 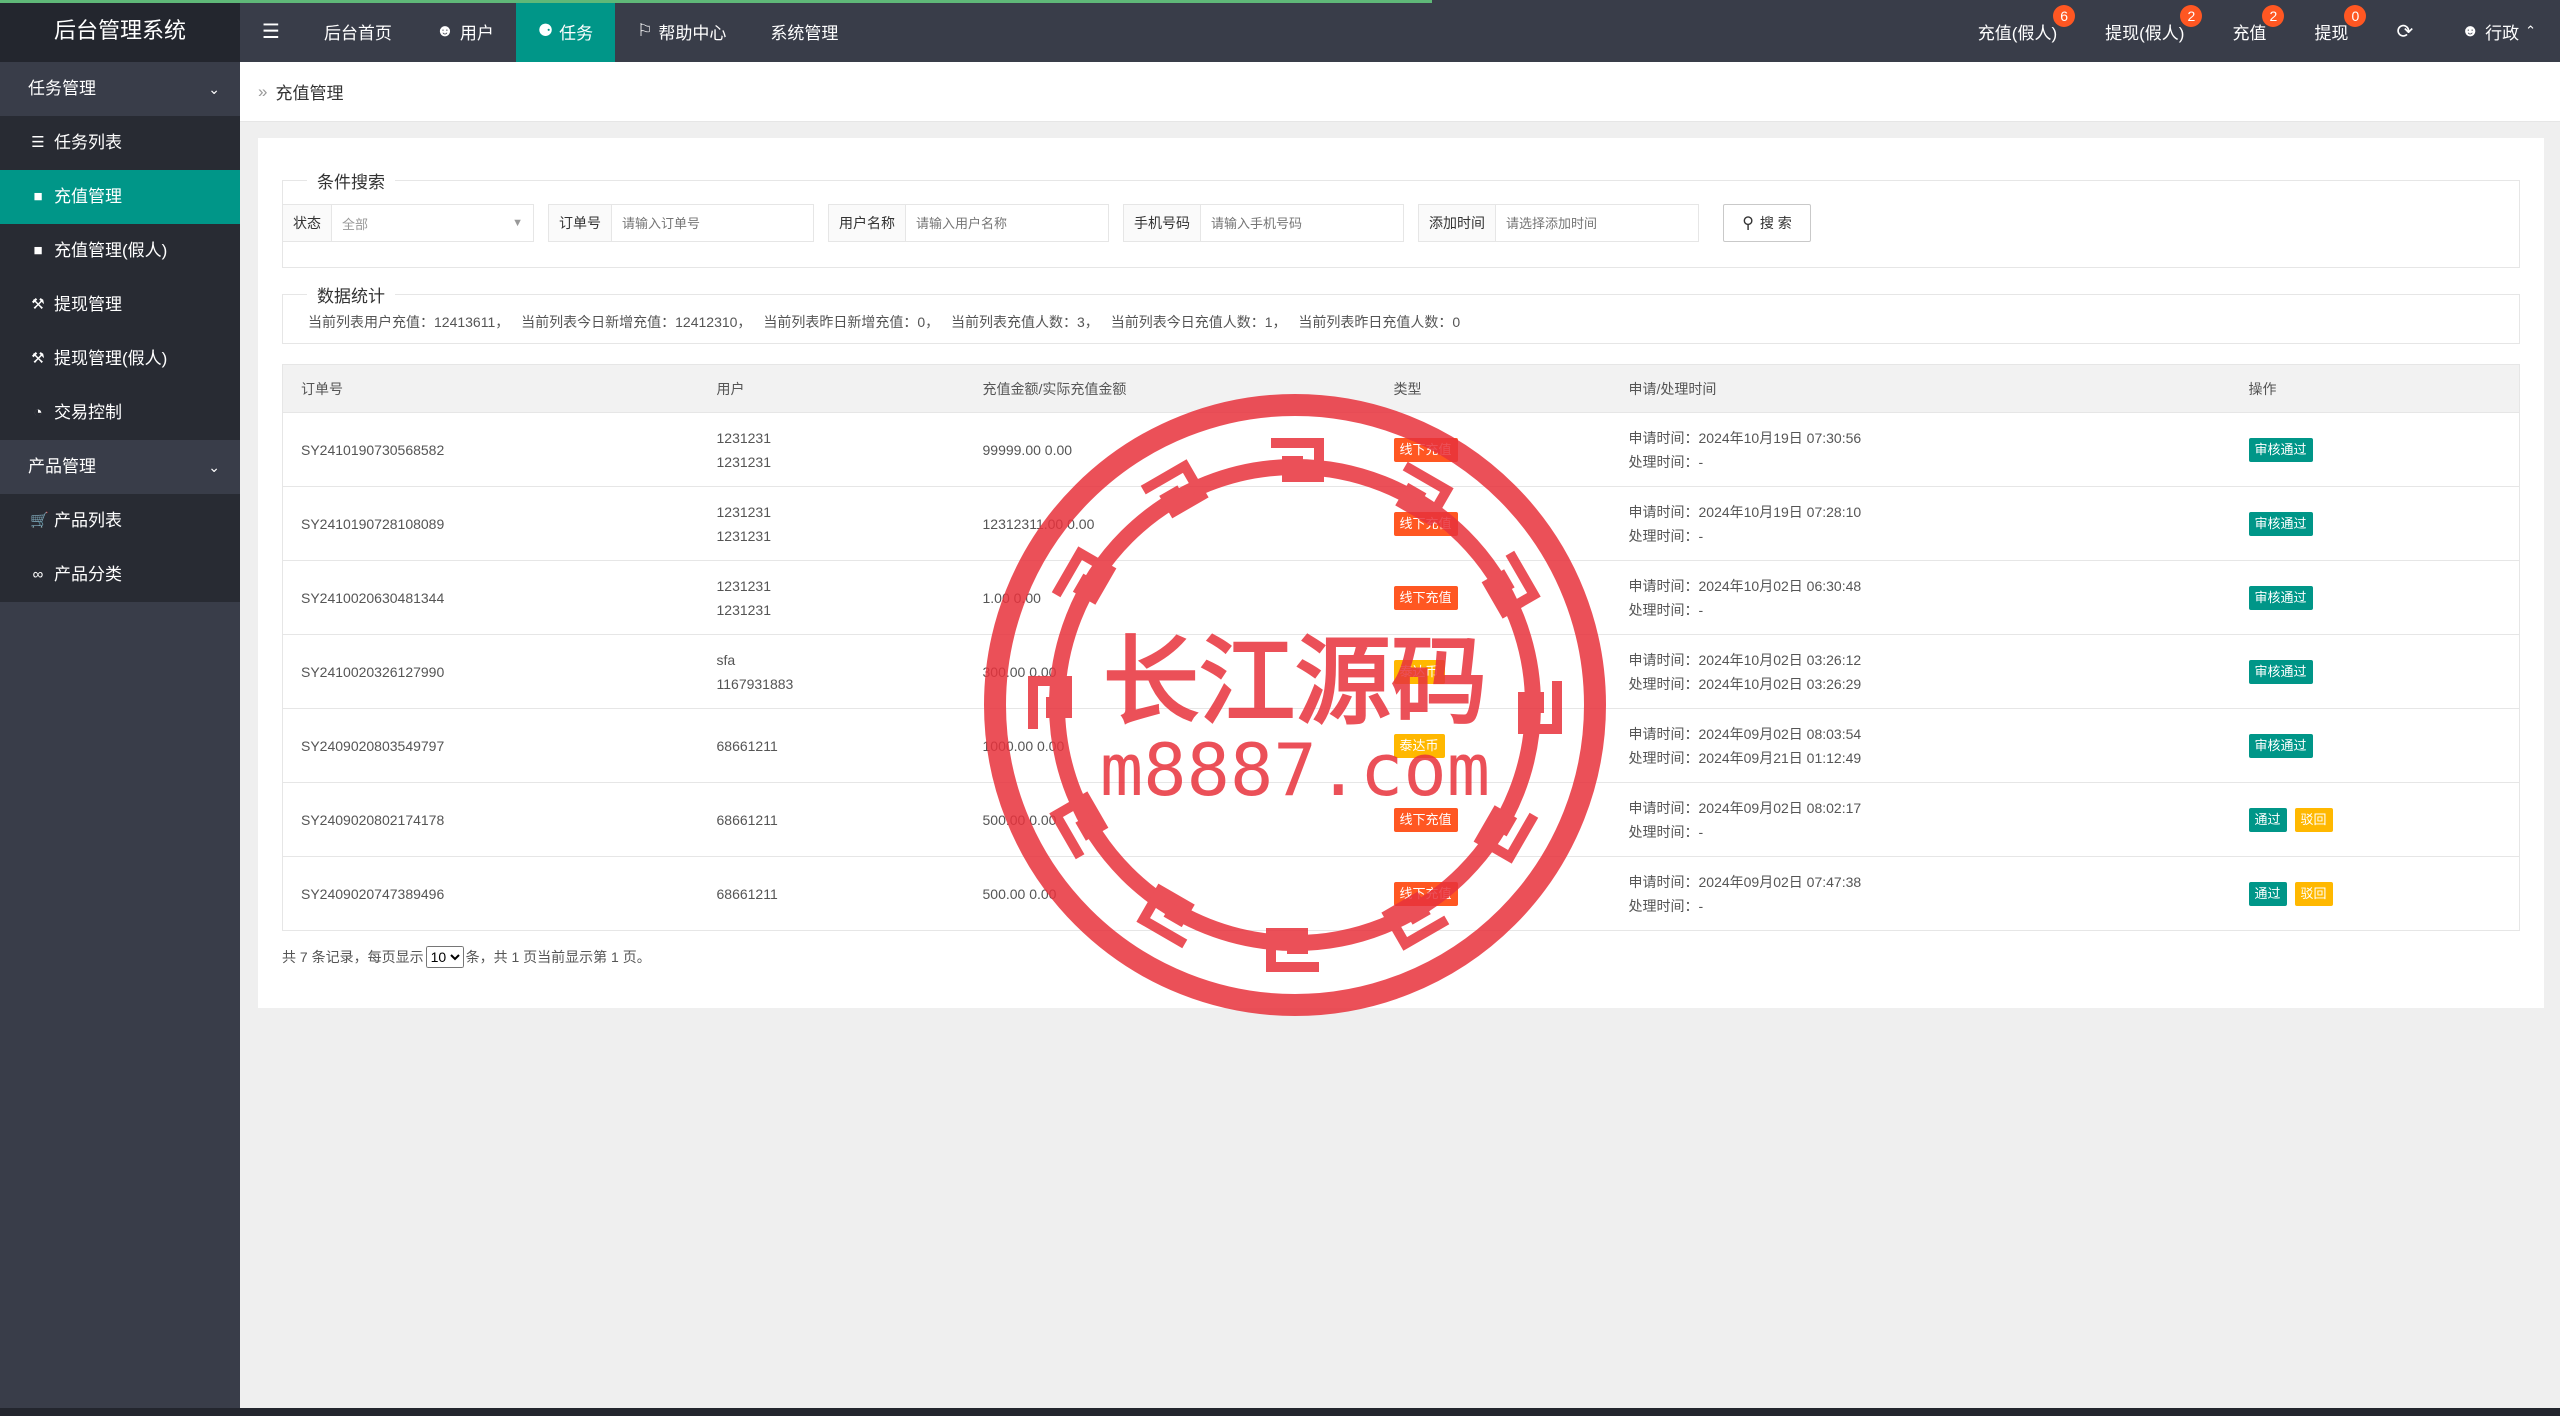 What do you see at coordinates (214, 89) in the screenshot?
I see `chevron-up-icon: ⌄` at bounding box center [214, 89].